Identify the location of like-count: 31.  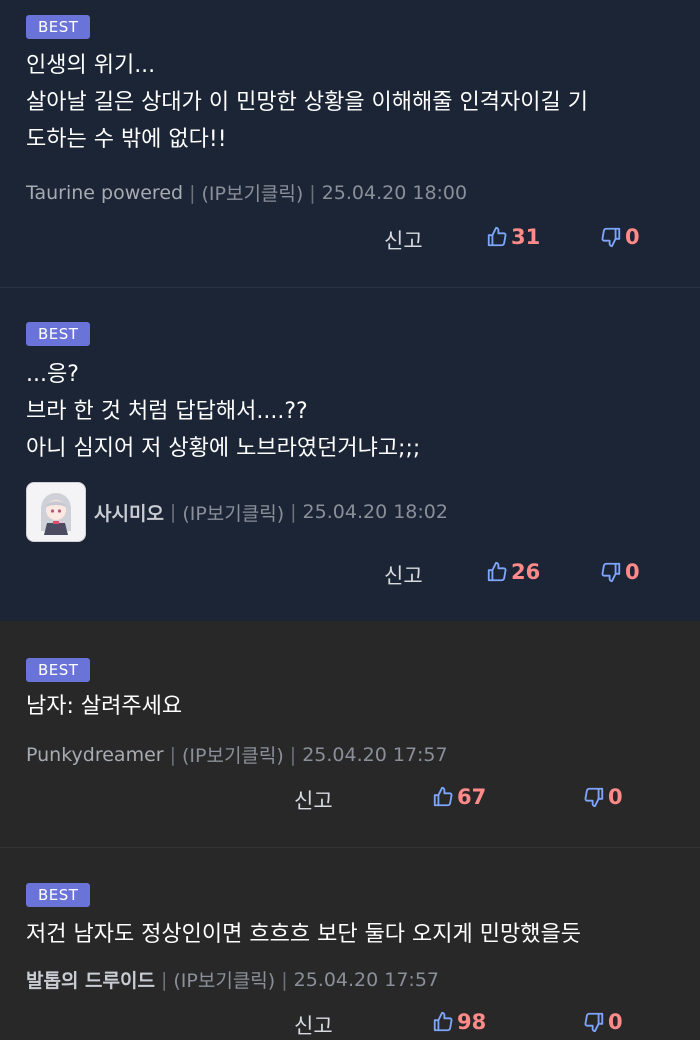
(526, 237).